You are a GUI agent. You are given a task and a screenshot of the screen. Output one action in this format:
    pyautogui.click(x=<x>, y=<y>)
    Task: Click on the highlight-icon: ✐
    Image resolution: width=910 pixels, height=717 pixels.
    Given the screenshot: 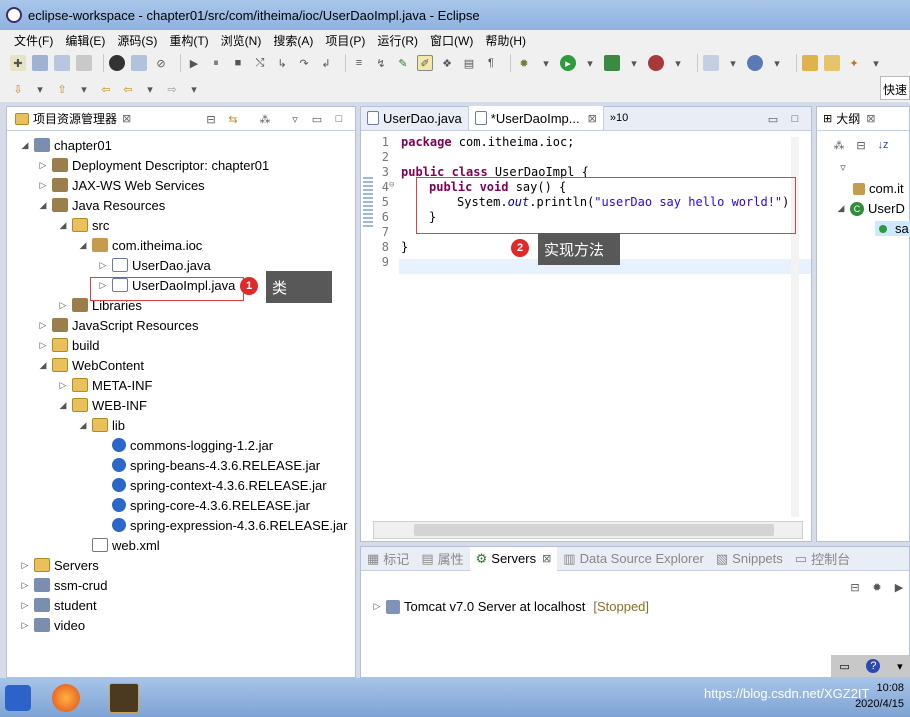 What is the action you would take?
    pyautogui.click(x=425, y=63)
    